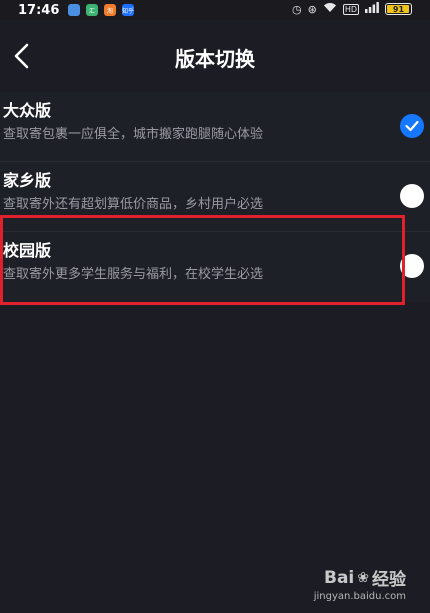 The height and width of the screenshot is (613, 430). Describe the element at coordinates (27, 180) in the screenshot. I see `version-title: 家乡版` at that location.